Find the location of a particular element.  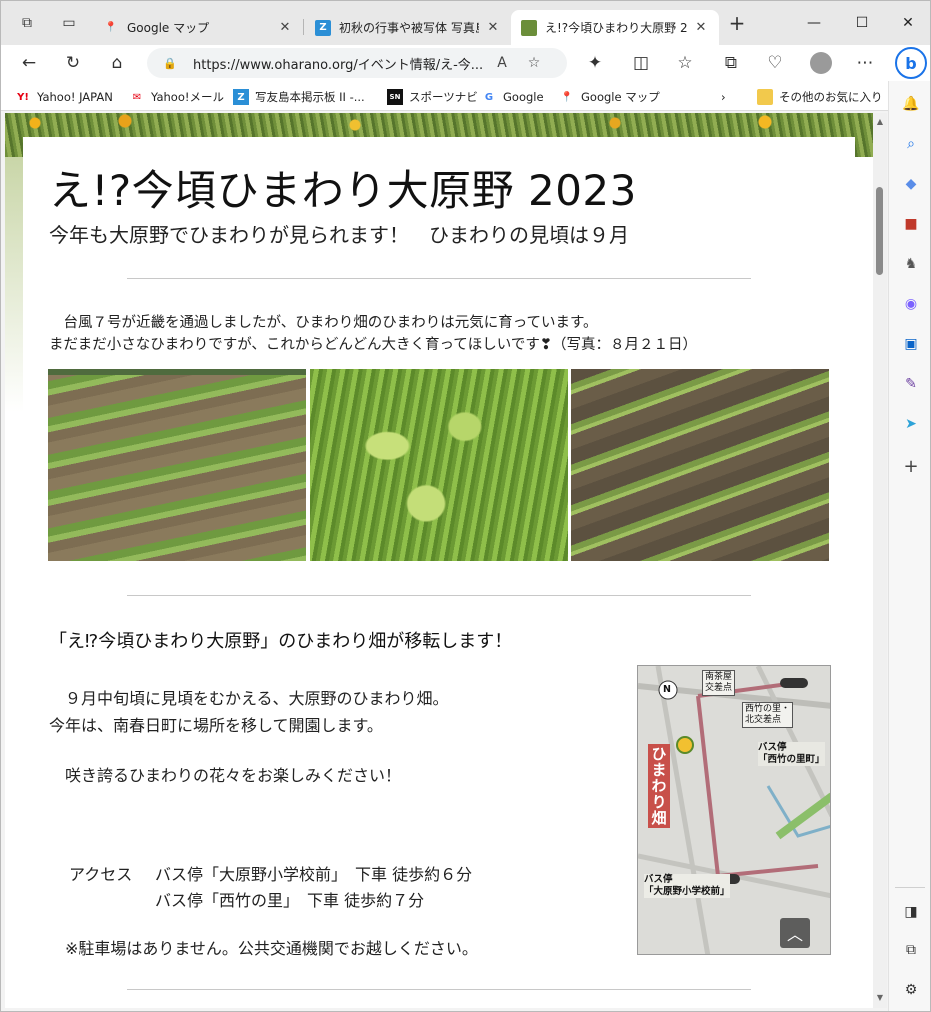

search-icon: ⌕ is located at coordinates (911, 144).